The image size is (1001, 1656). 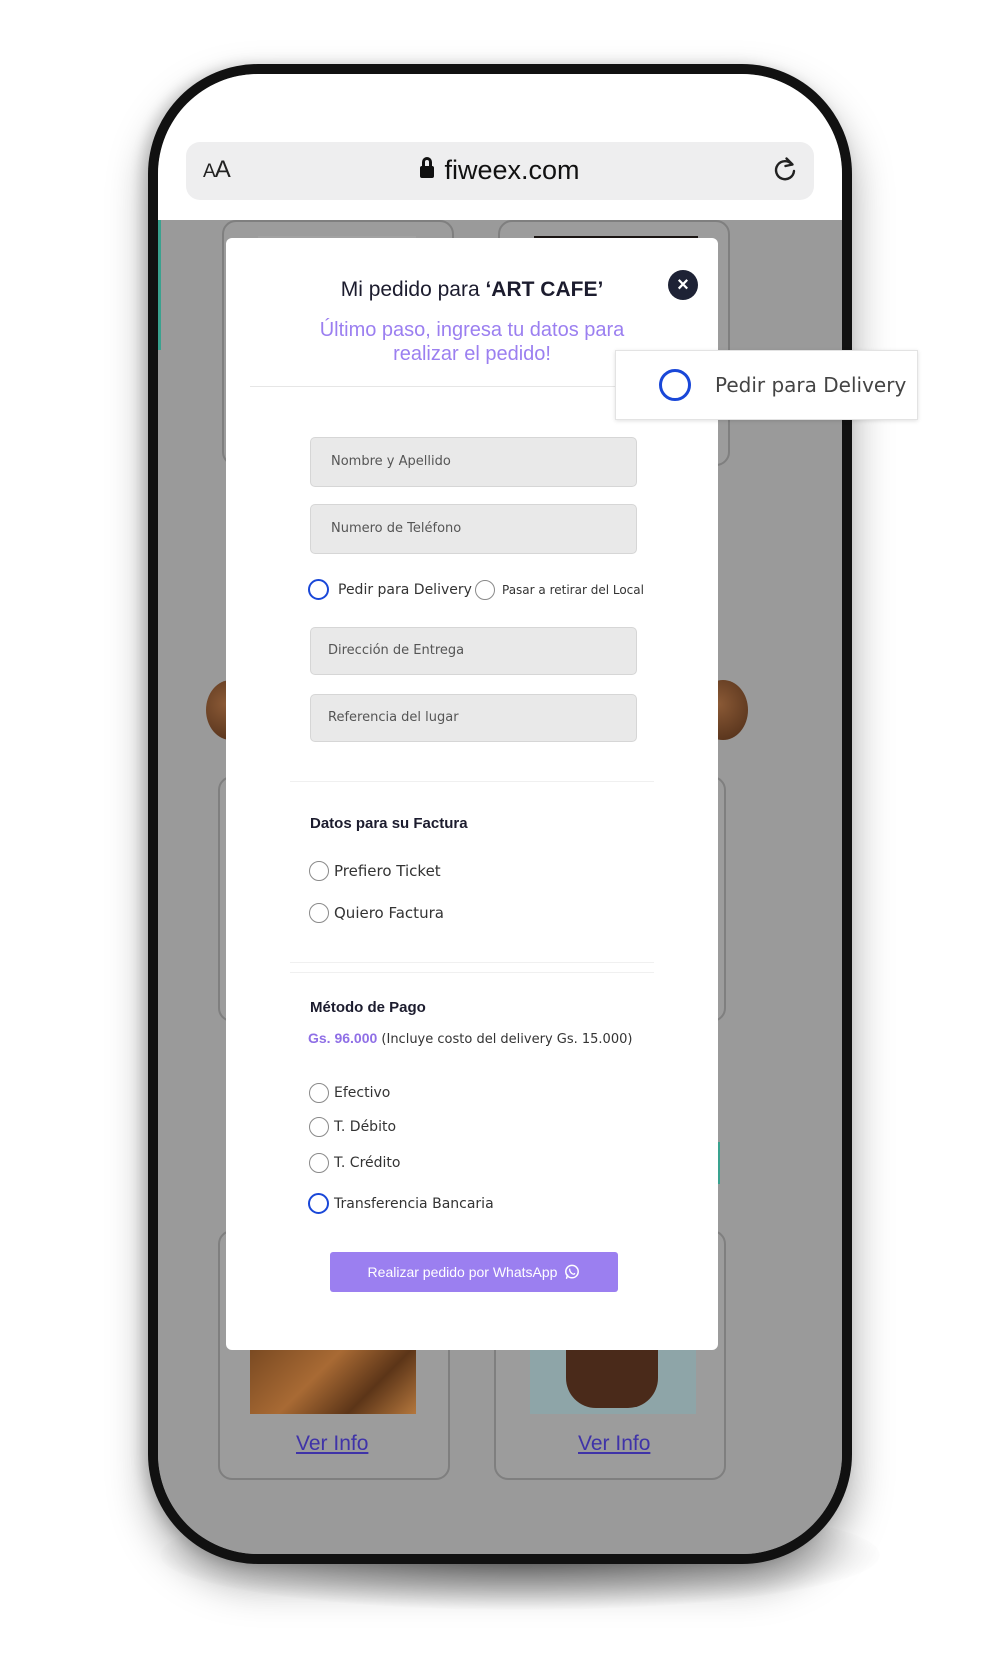 I want to click on invoice-section-title: Datos para su Factura, so click(x=389, y=823).